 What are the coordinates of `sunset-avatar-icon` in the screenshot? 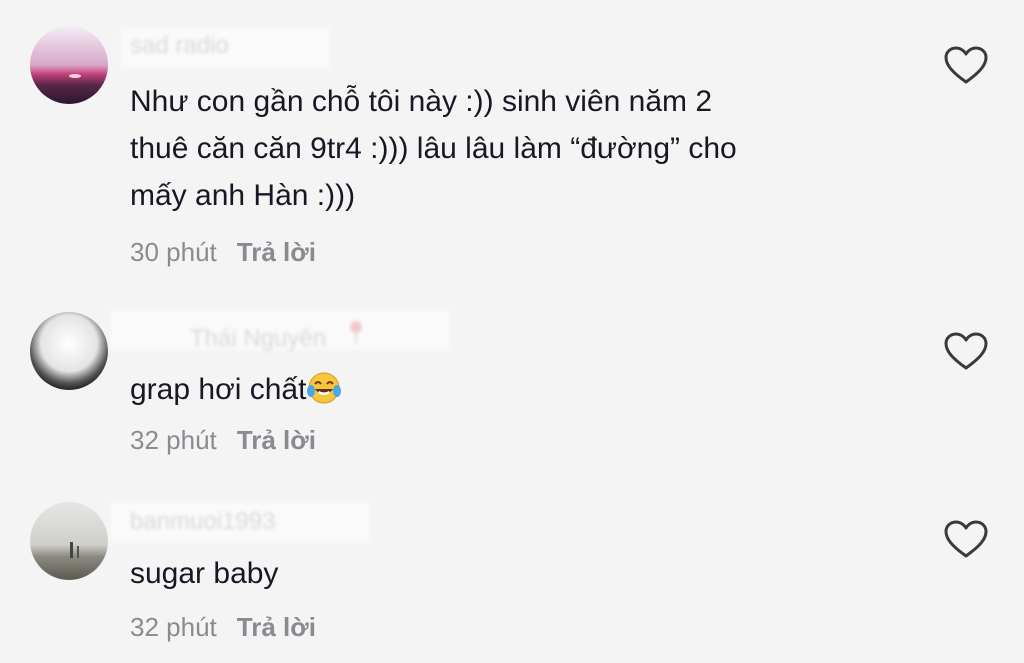 It's located at (69, 65).